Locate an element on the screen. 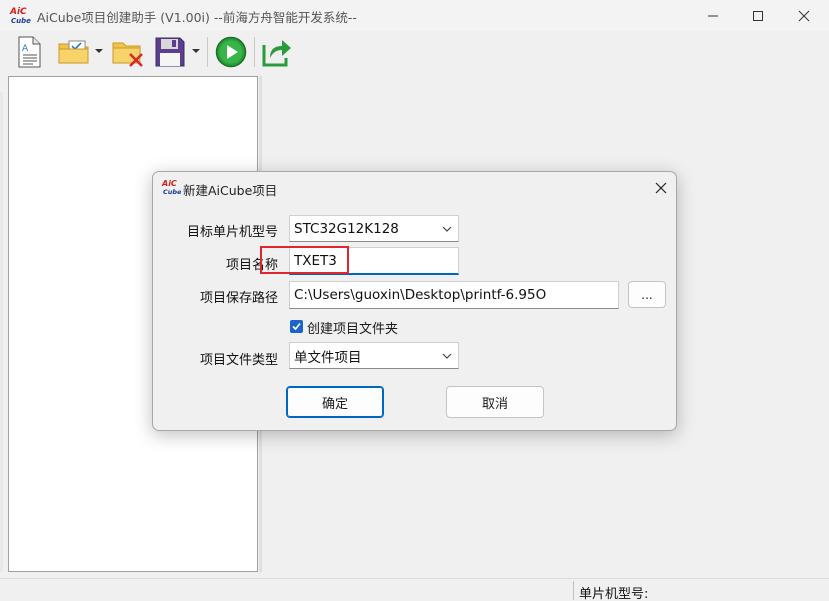 The image size is (829, 601). play-icon is located at coordinates (231, 52).